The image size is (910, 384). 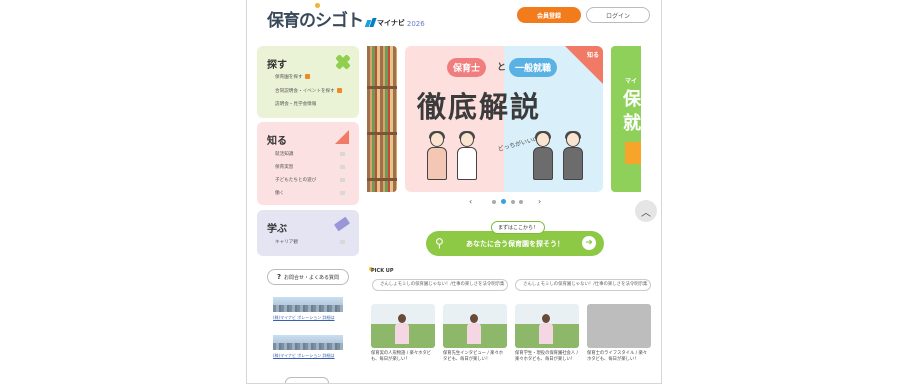 I want to click on question-icon: ?, so click(x=279, y=277).